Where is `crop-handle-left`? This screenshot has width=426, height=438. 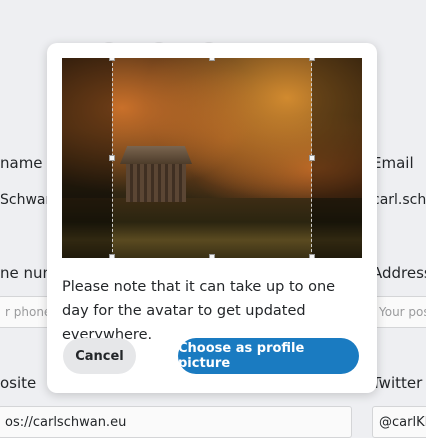 crop-handle-left is located at coordinates (112, 158).